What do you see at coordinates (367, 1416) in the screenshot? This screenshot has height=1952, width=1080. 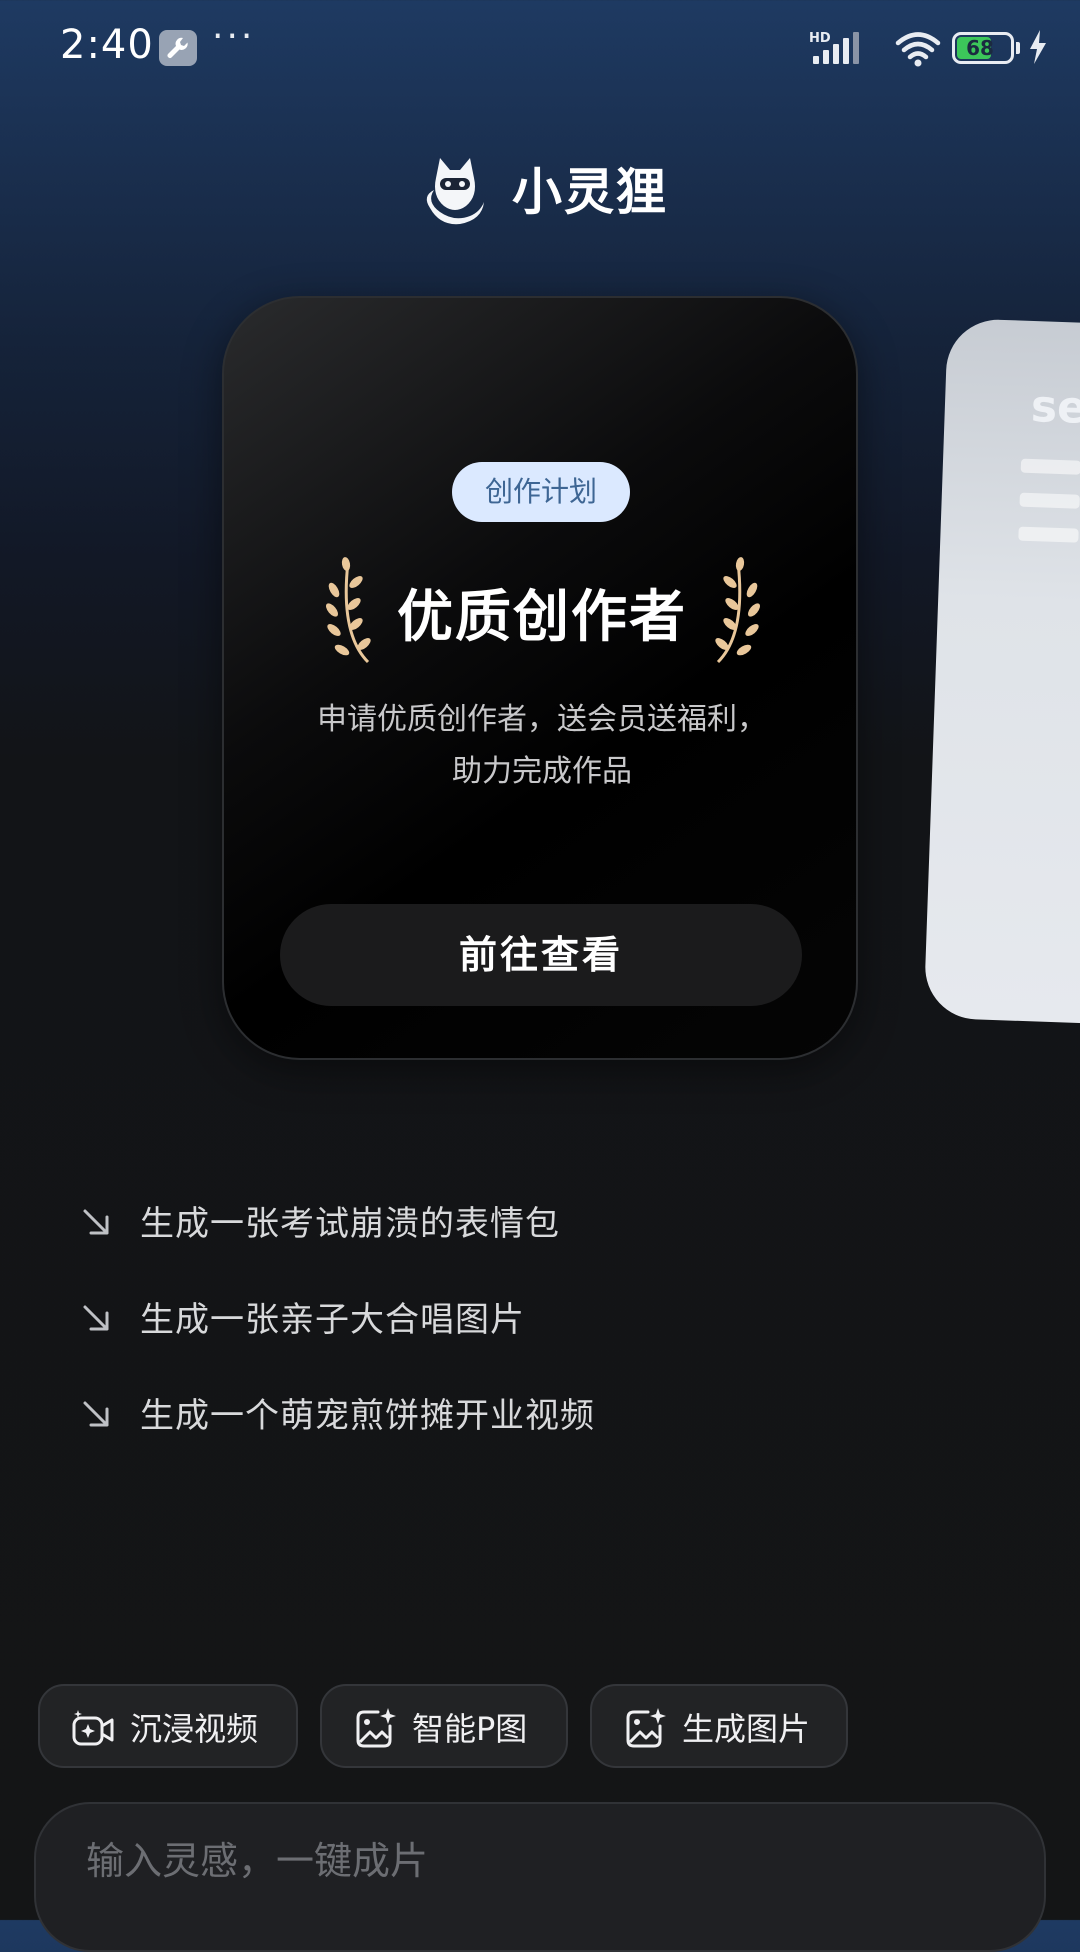 I see `suggestion-text: 生成一个萌宠煎饼摊开业视频` at bounding box center [367, 1416].